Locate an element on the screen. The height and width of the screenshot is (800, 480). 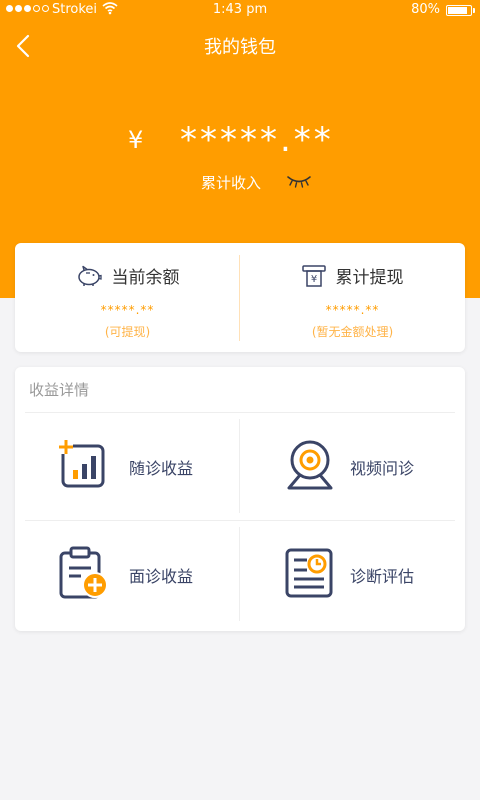
total-withdrawn-note: (暂无金额处理) is located at coordinates (352, 332).